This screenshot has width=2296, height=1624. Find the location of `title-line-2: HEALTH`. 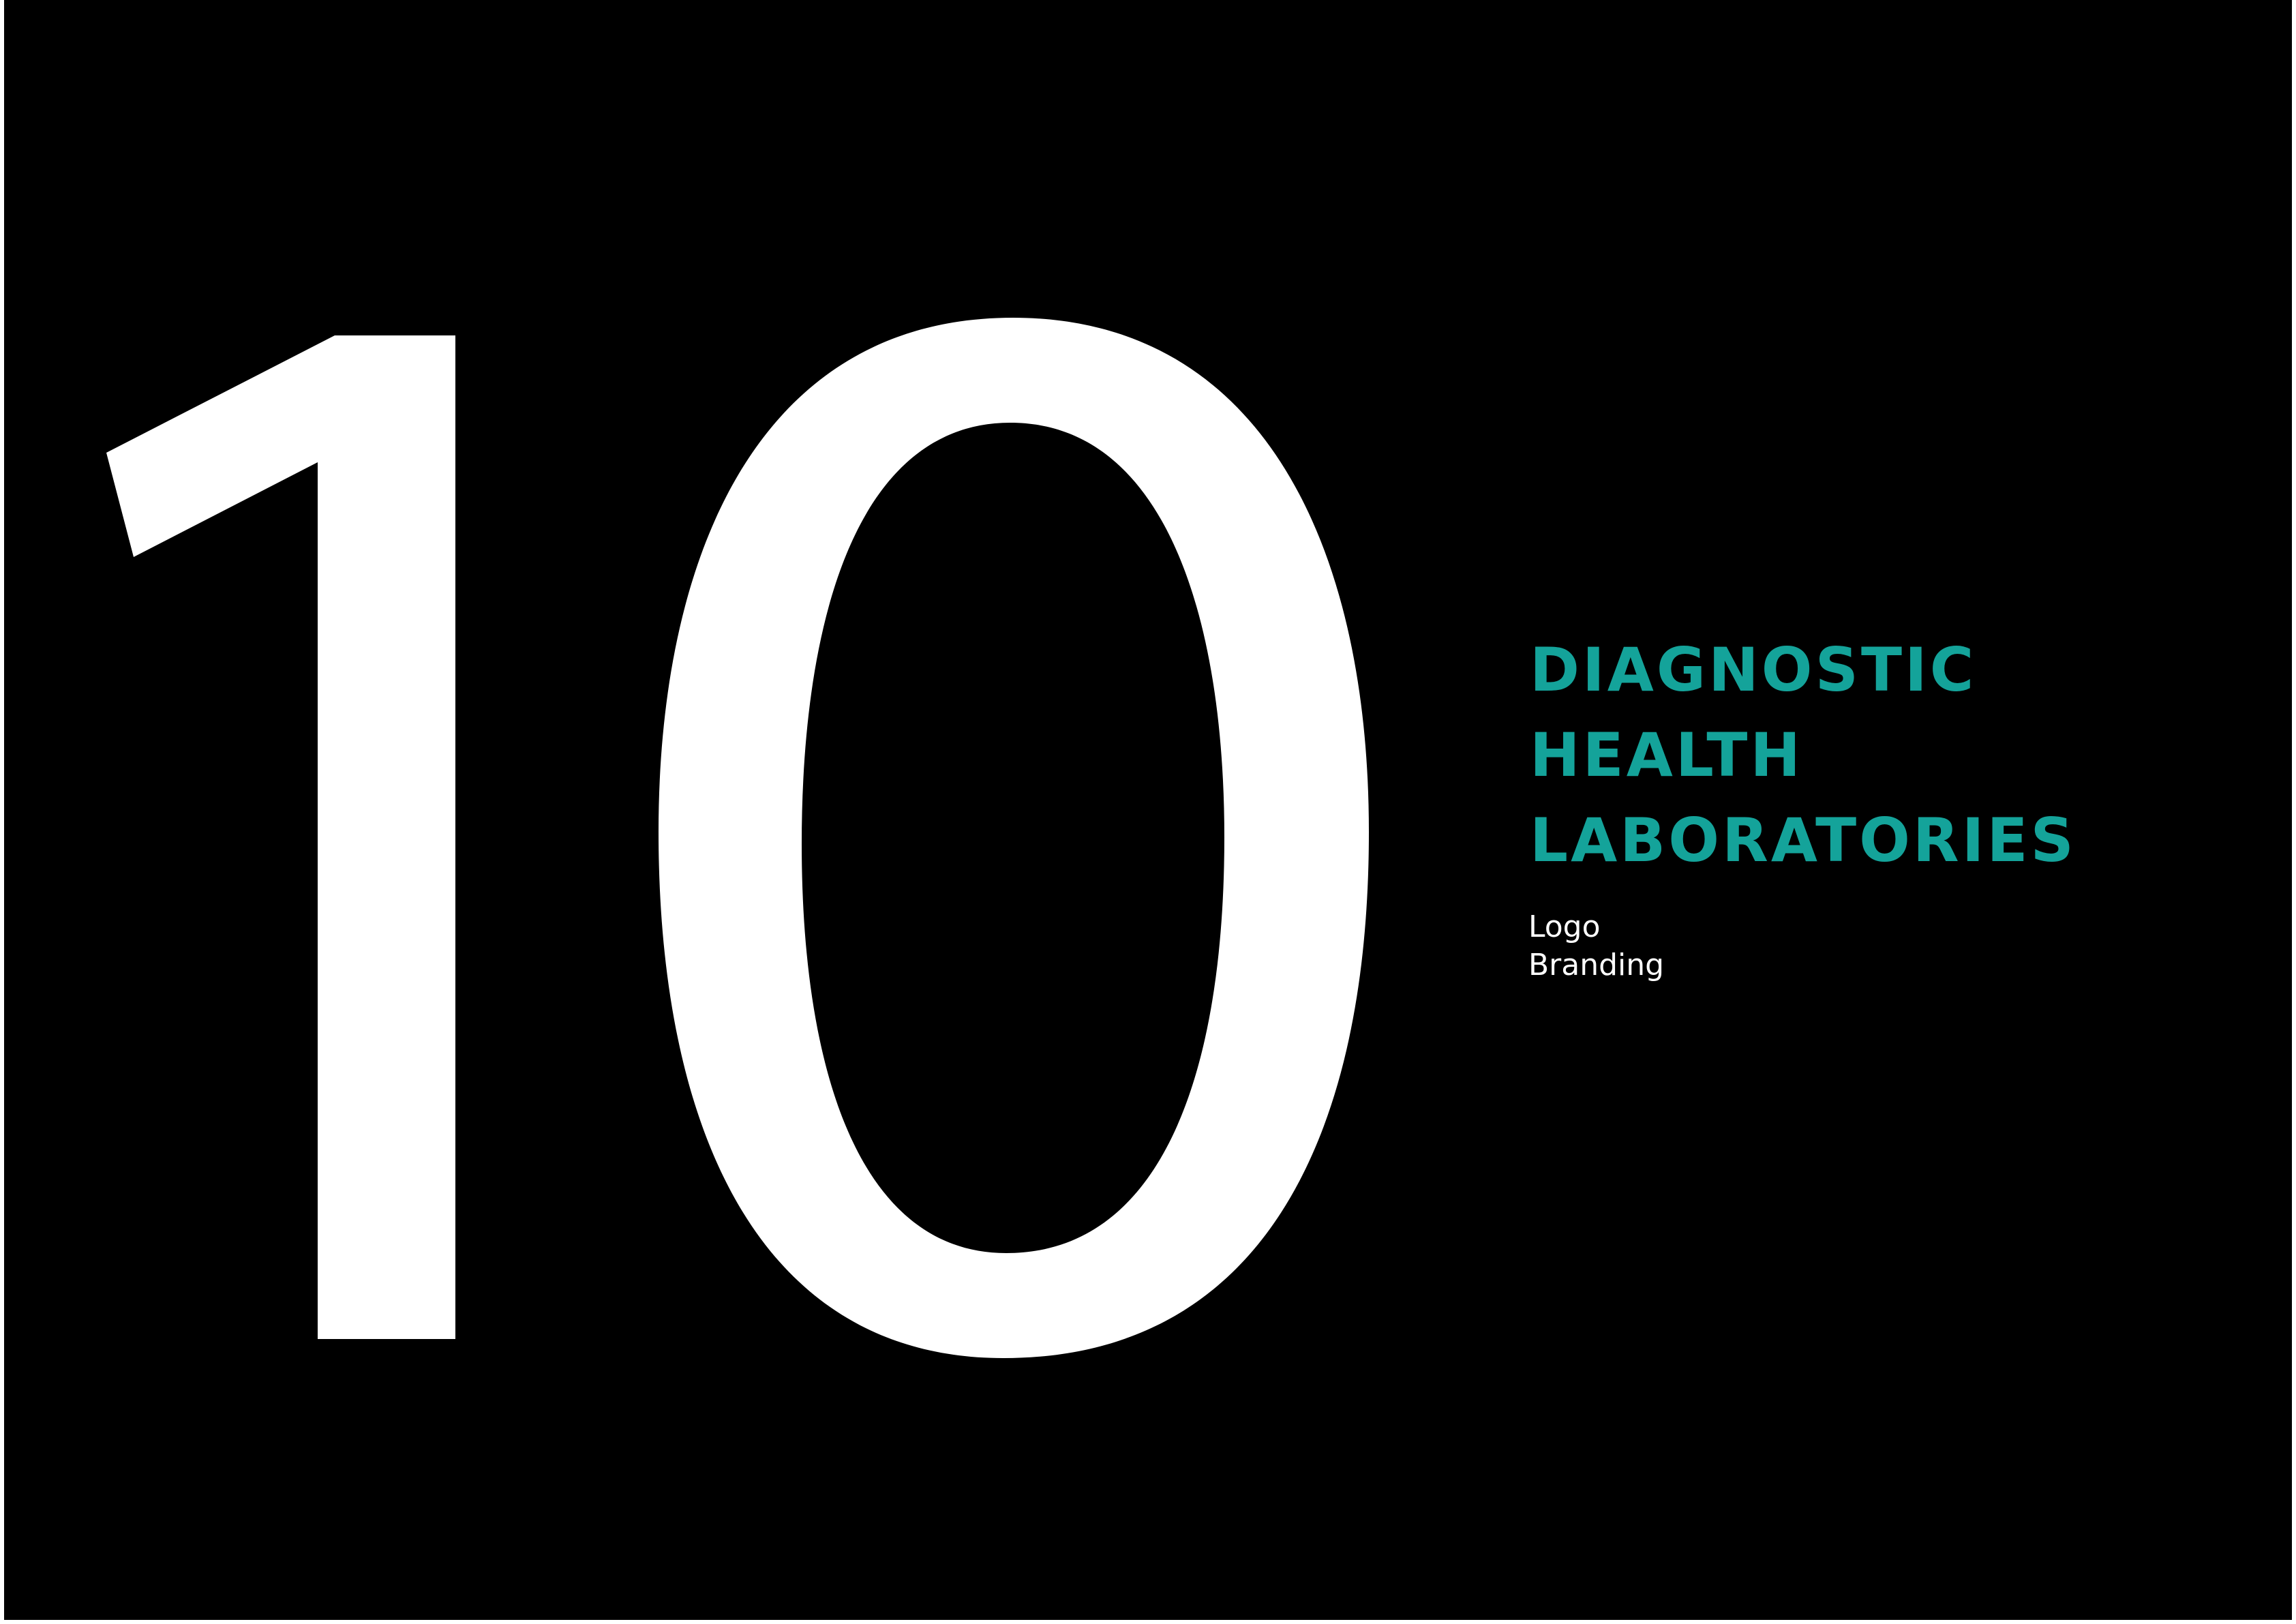

title-line-2: HEALTH is located at coordinates (1667, 755).